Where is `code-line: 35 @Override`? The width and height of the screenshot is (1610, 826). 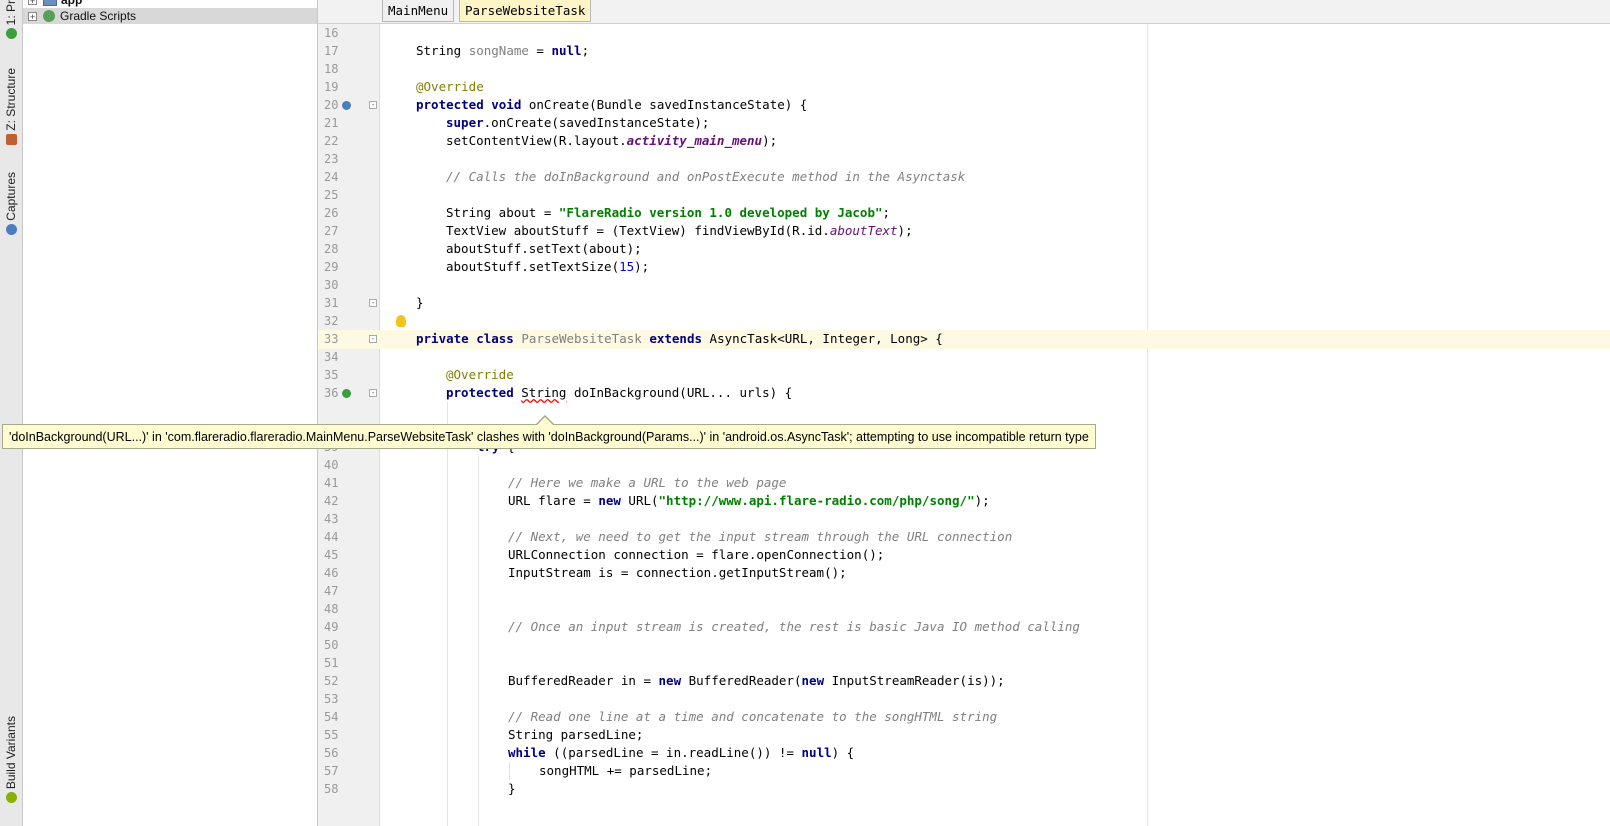 code-line: 35 @Override is located at coordinates (964, 375).